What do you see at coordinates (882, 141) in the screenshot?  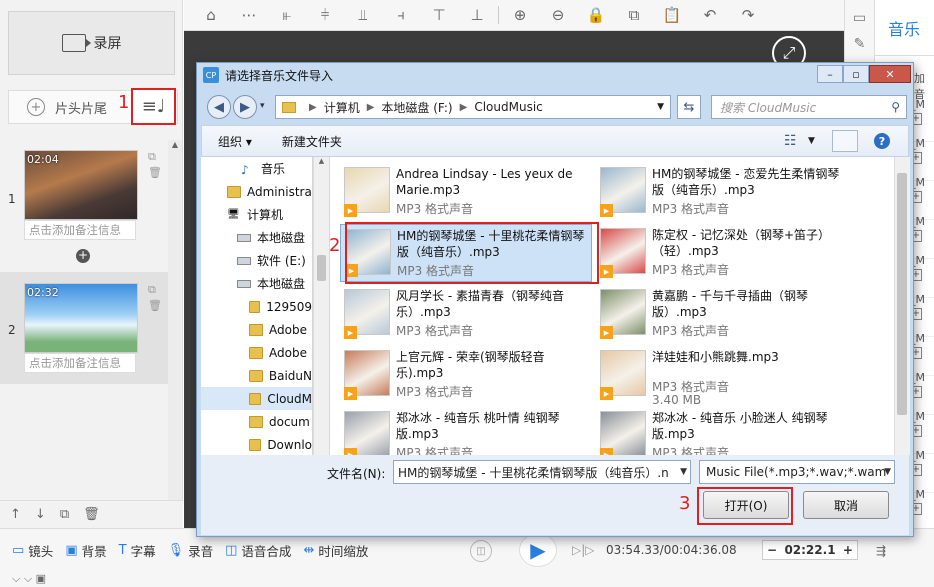 I see `help-icon: ?` at bounding box center [882, 141].